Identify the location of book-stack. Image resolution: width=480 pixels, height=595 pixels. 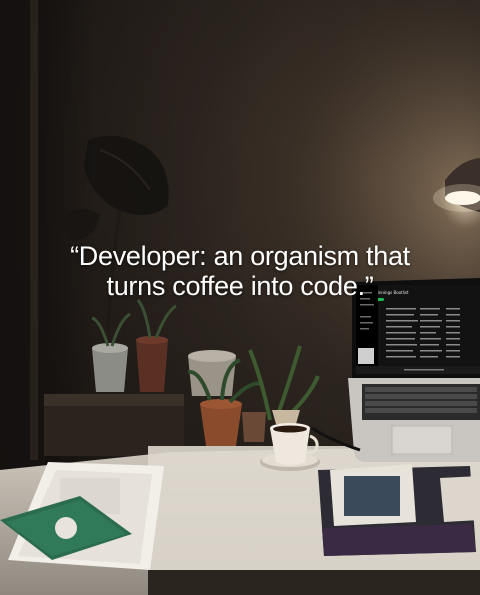
(399, 510).